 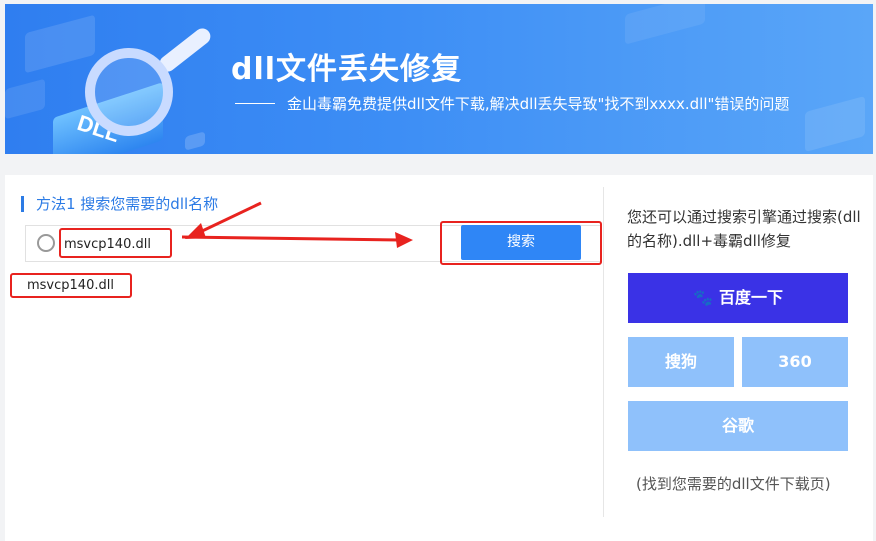 I want to click on baidu-button: 🐾 百度一下, so click(x=738, y=298).